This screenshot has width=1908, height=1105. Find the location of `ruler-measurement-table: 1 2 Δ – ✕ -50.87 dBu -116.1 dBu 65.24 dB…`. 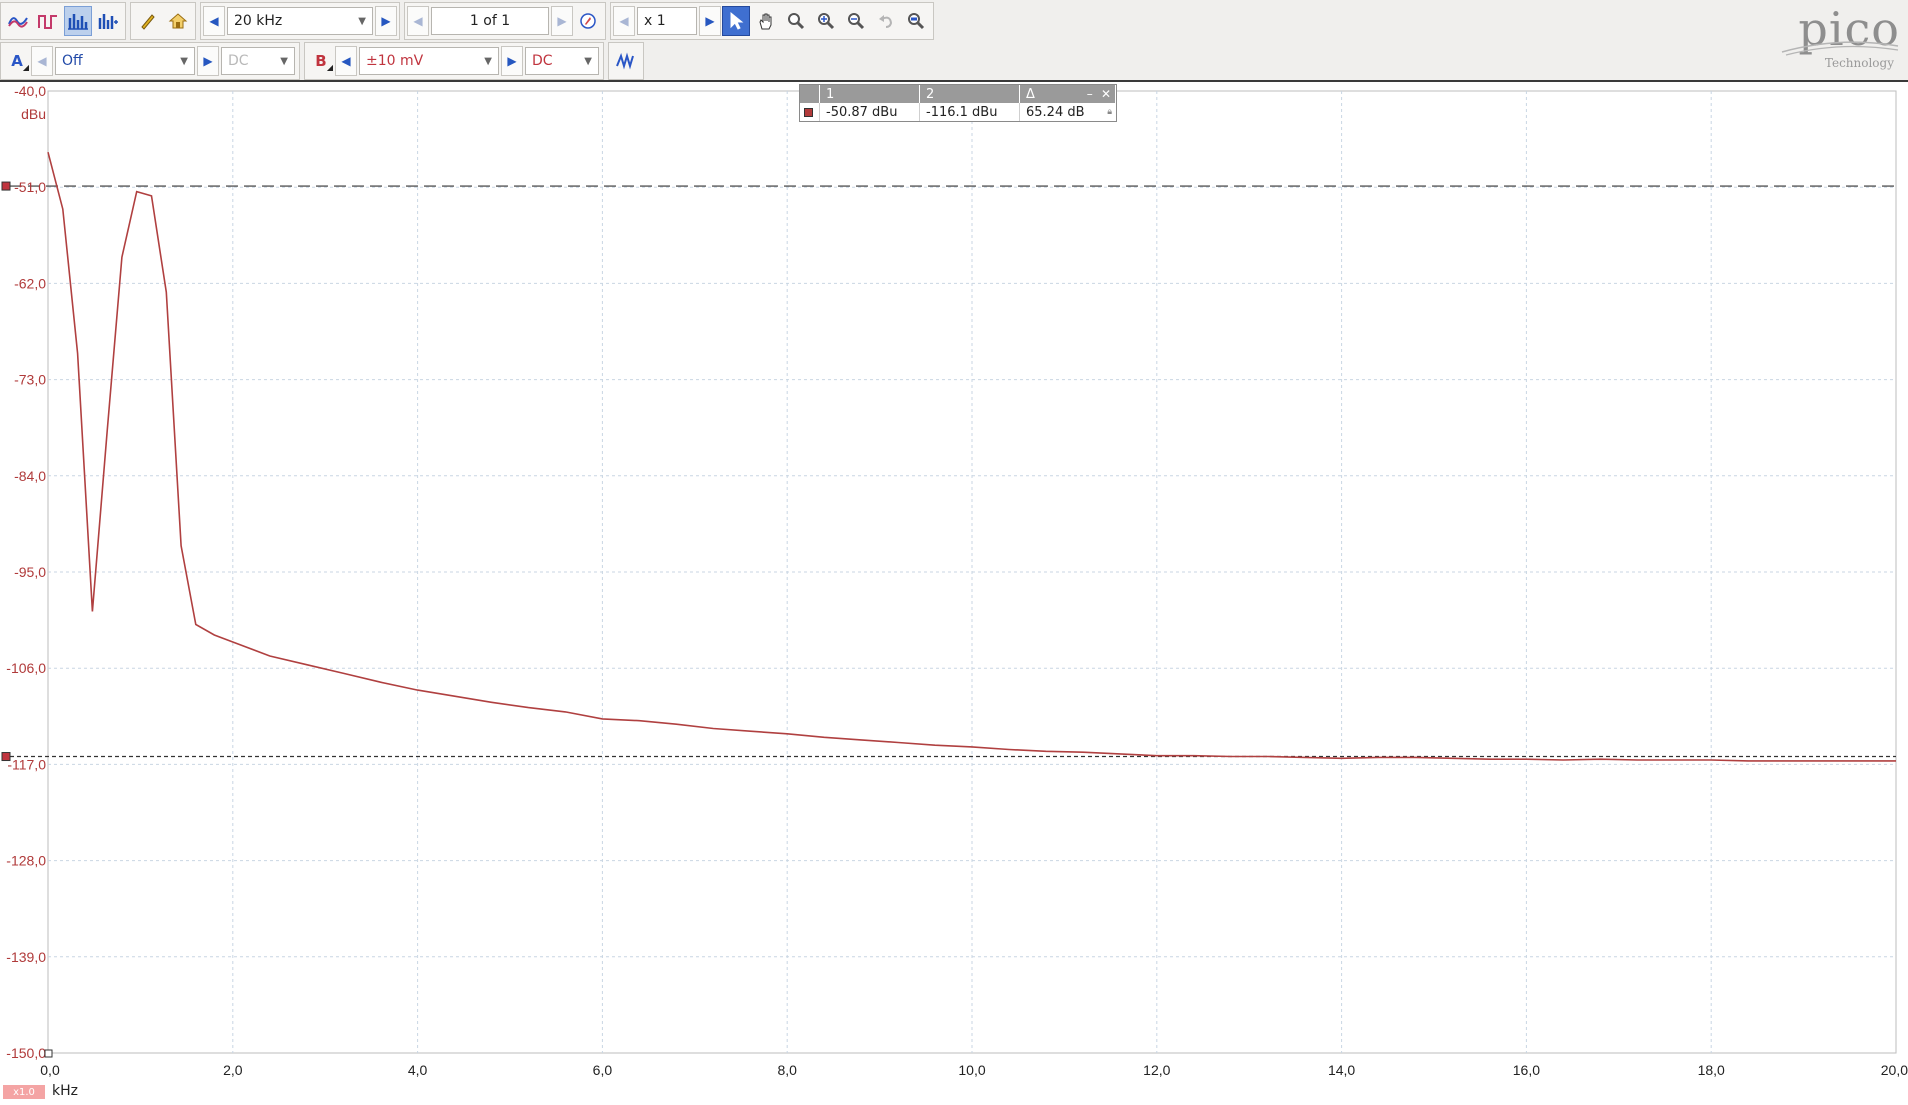

ruler-measurement-table: 1 2 Δ – ✕ -50.87 dBu -116.1 dBu 65.24 dB… is located at coordinates (958, 103).